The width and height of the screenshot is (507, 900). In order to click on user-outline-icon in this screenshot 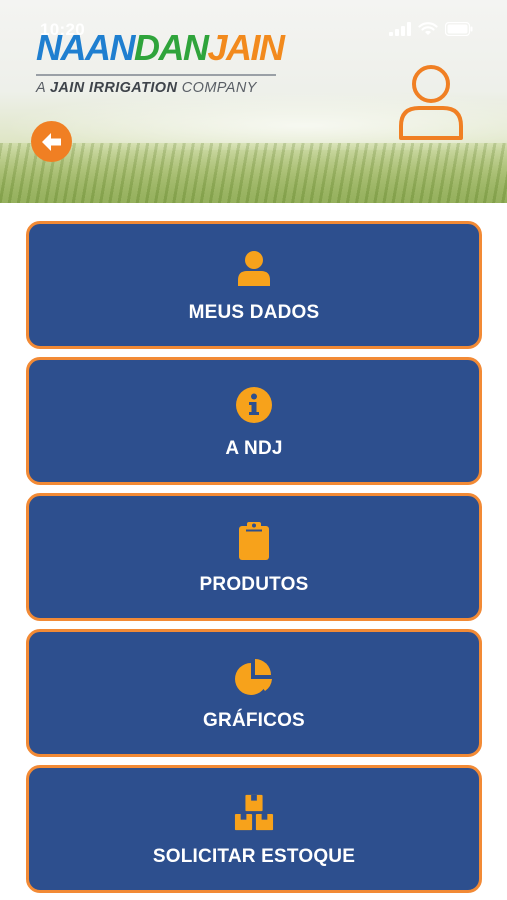, I will do `click(431, 102)`.